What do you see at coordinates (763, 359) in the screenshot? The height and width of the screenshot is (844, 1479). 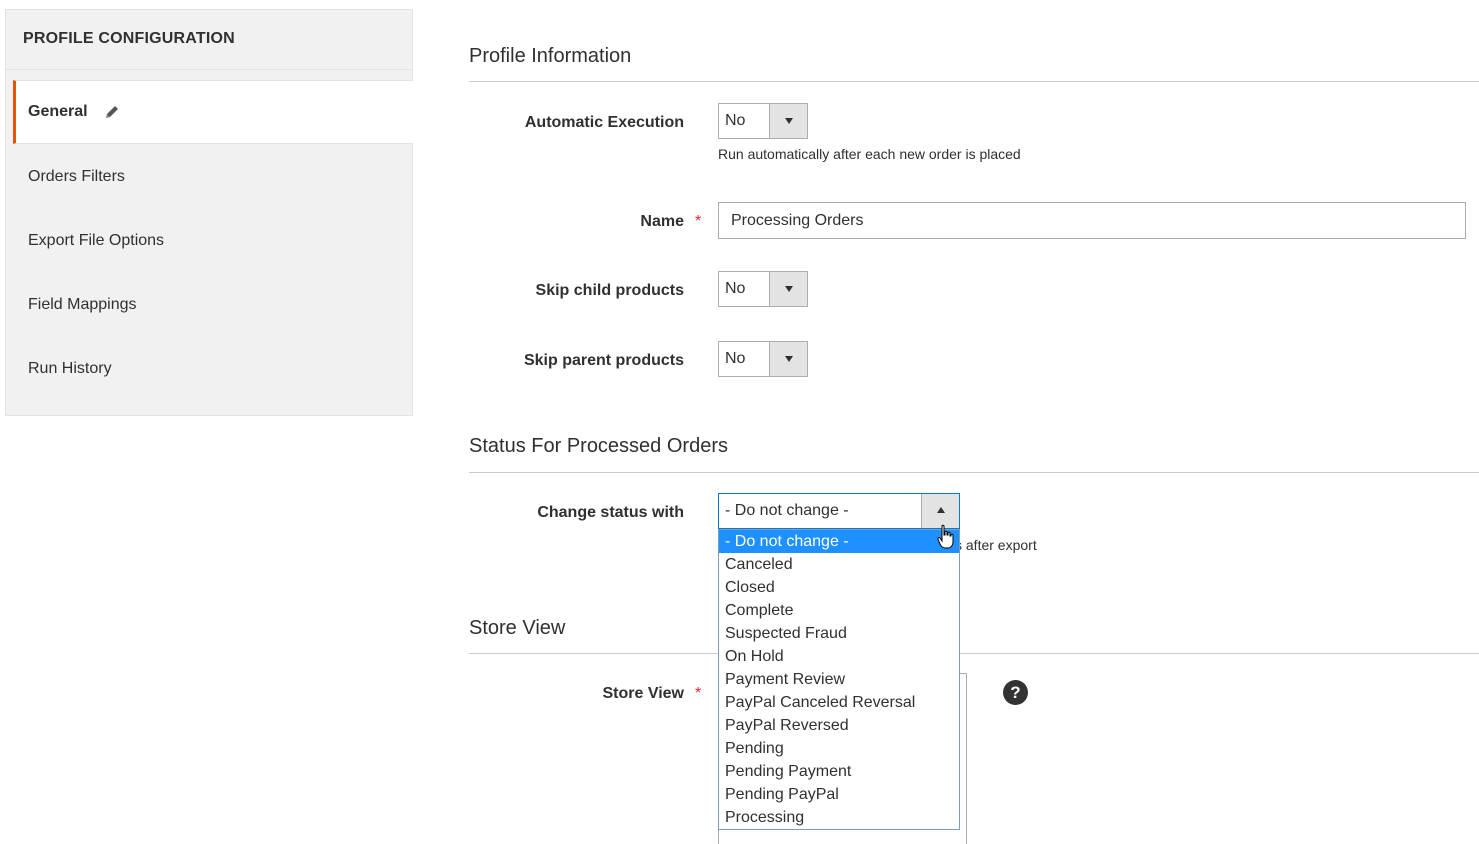 I see `skip-parent-products-select: No` at bounding box center [763, 359].